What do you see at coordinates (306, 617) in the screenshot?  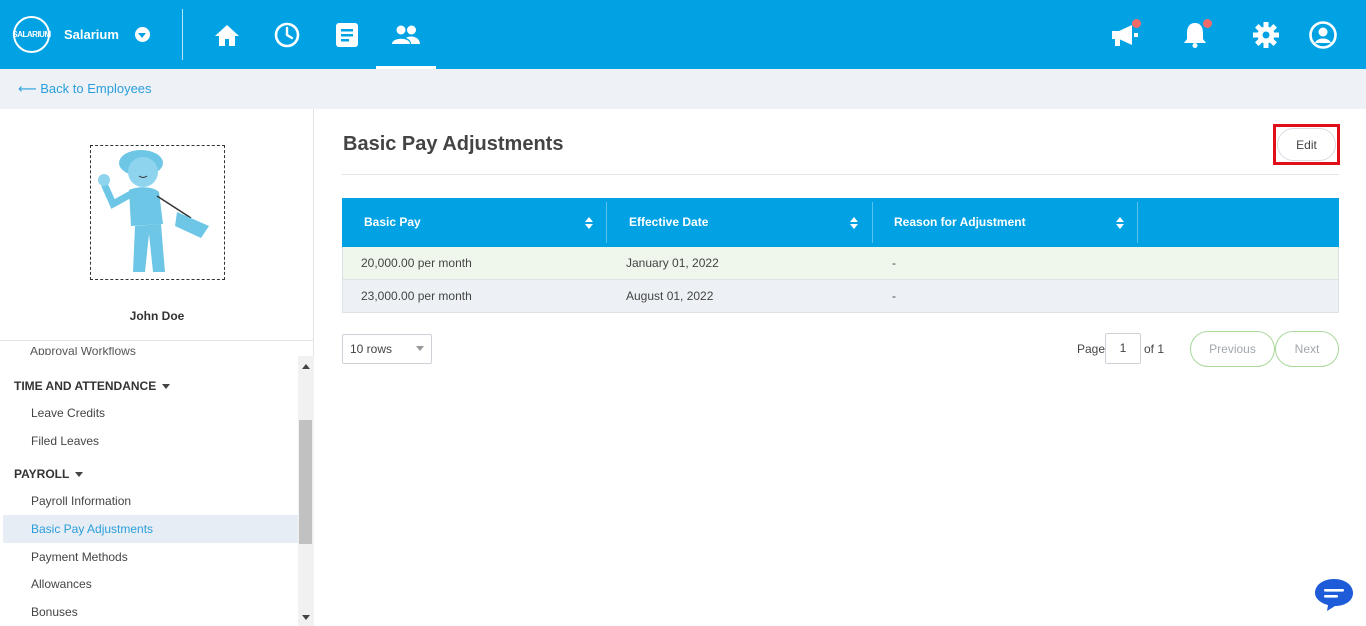 I see `scroll-down-arrow-icon` at bounding box center [306, 617].